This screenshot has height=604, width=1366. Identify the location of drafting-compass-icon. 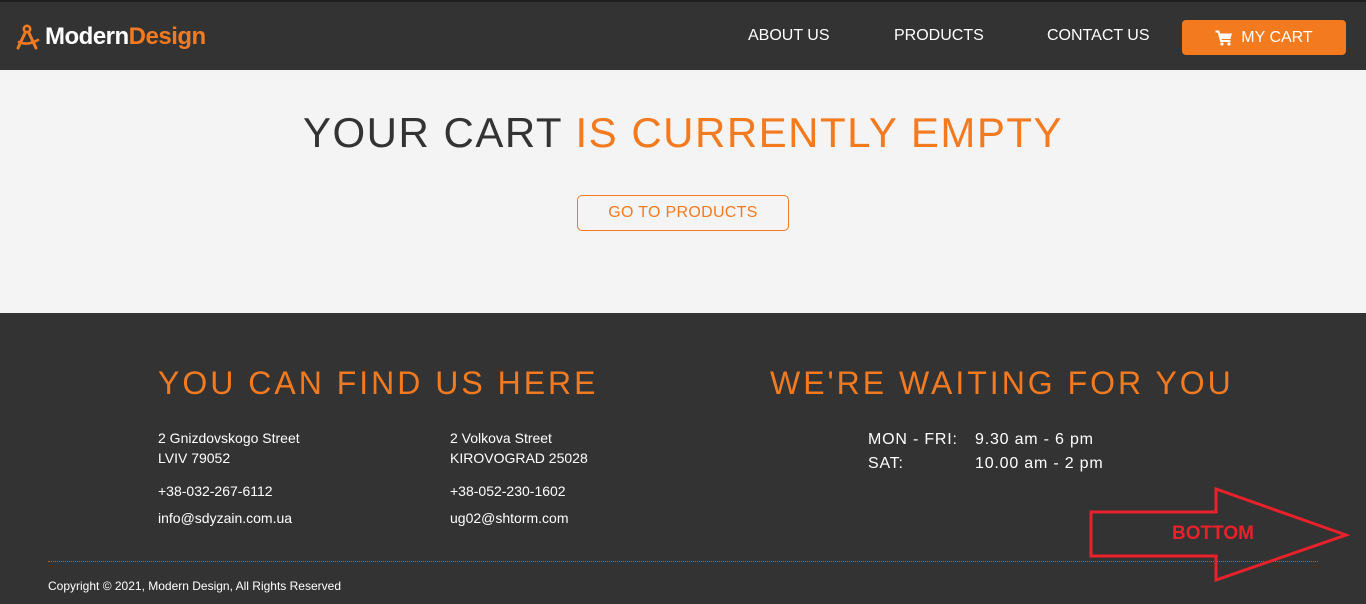
(28, 37).